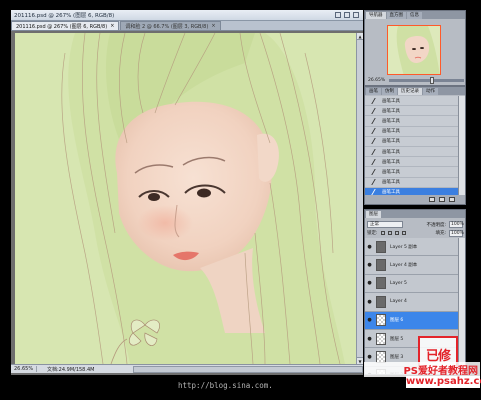  I want to click on document-title: 201116.psd @ 267% (图层 6, RGB/8), so click(64, 16).